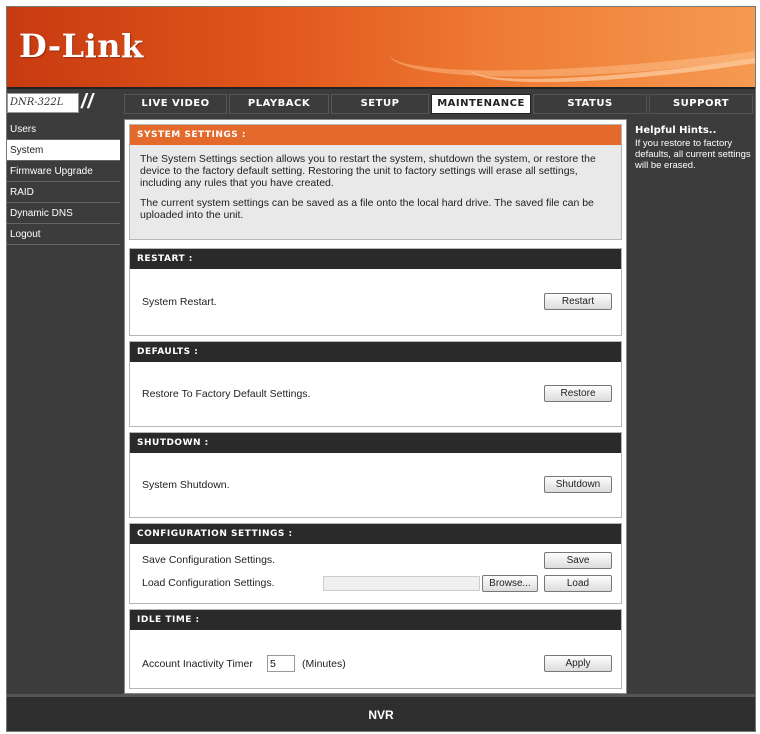  I want to click on inactivity-timer-label: Account Inactivity Timer, so click(197, 664).